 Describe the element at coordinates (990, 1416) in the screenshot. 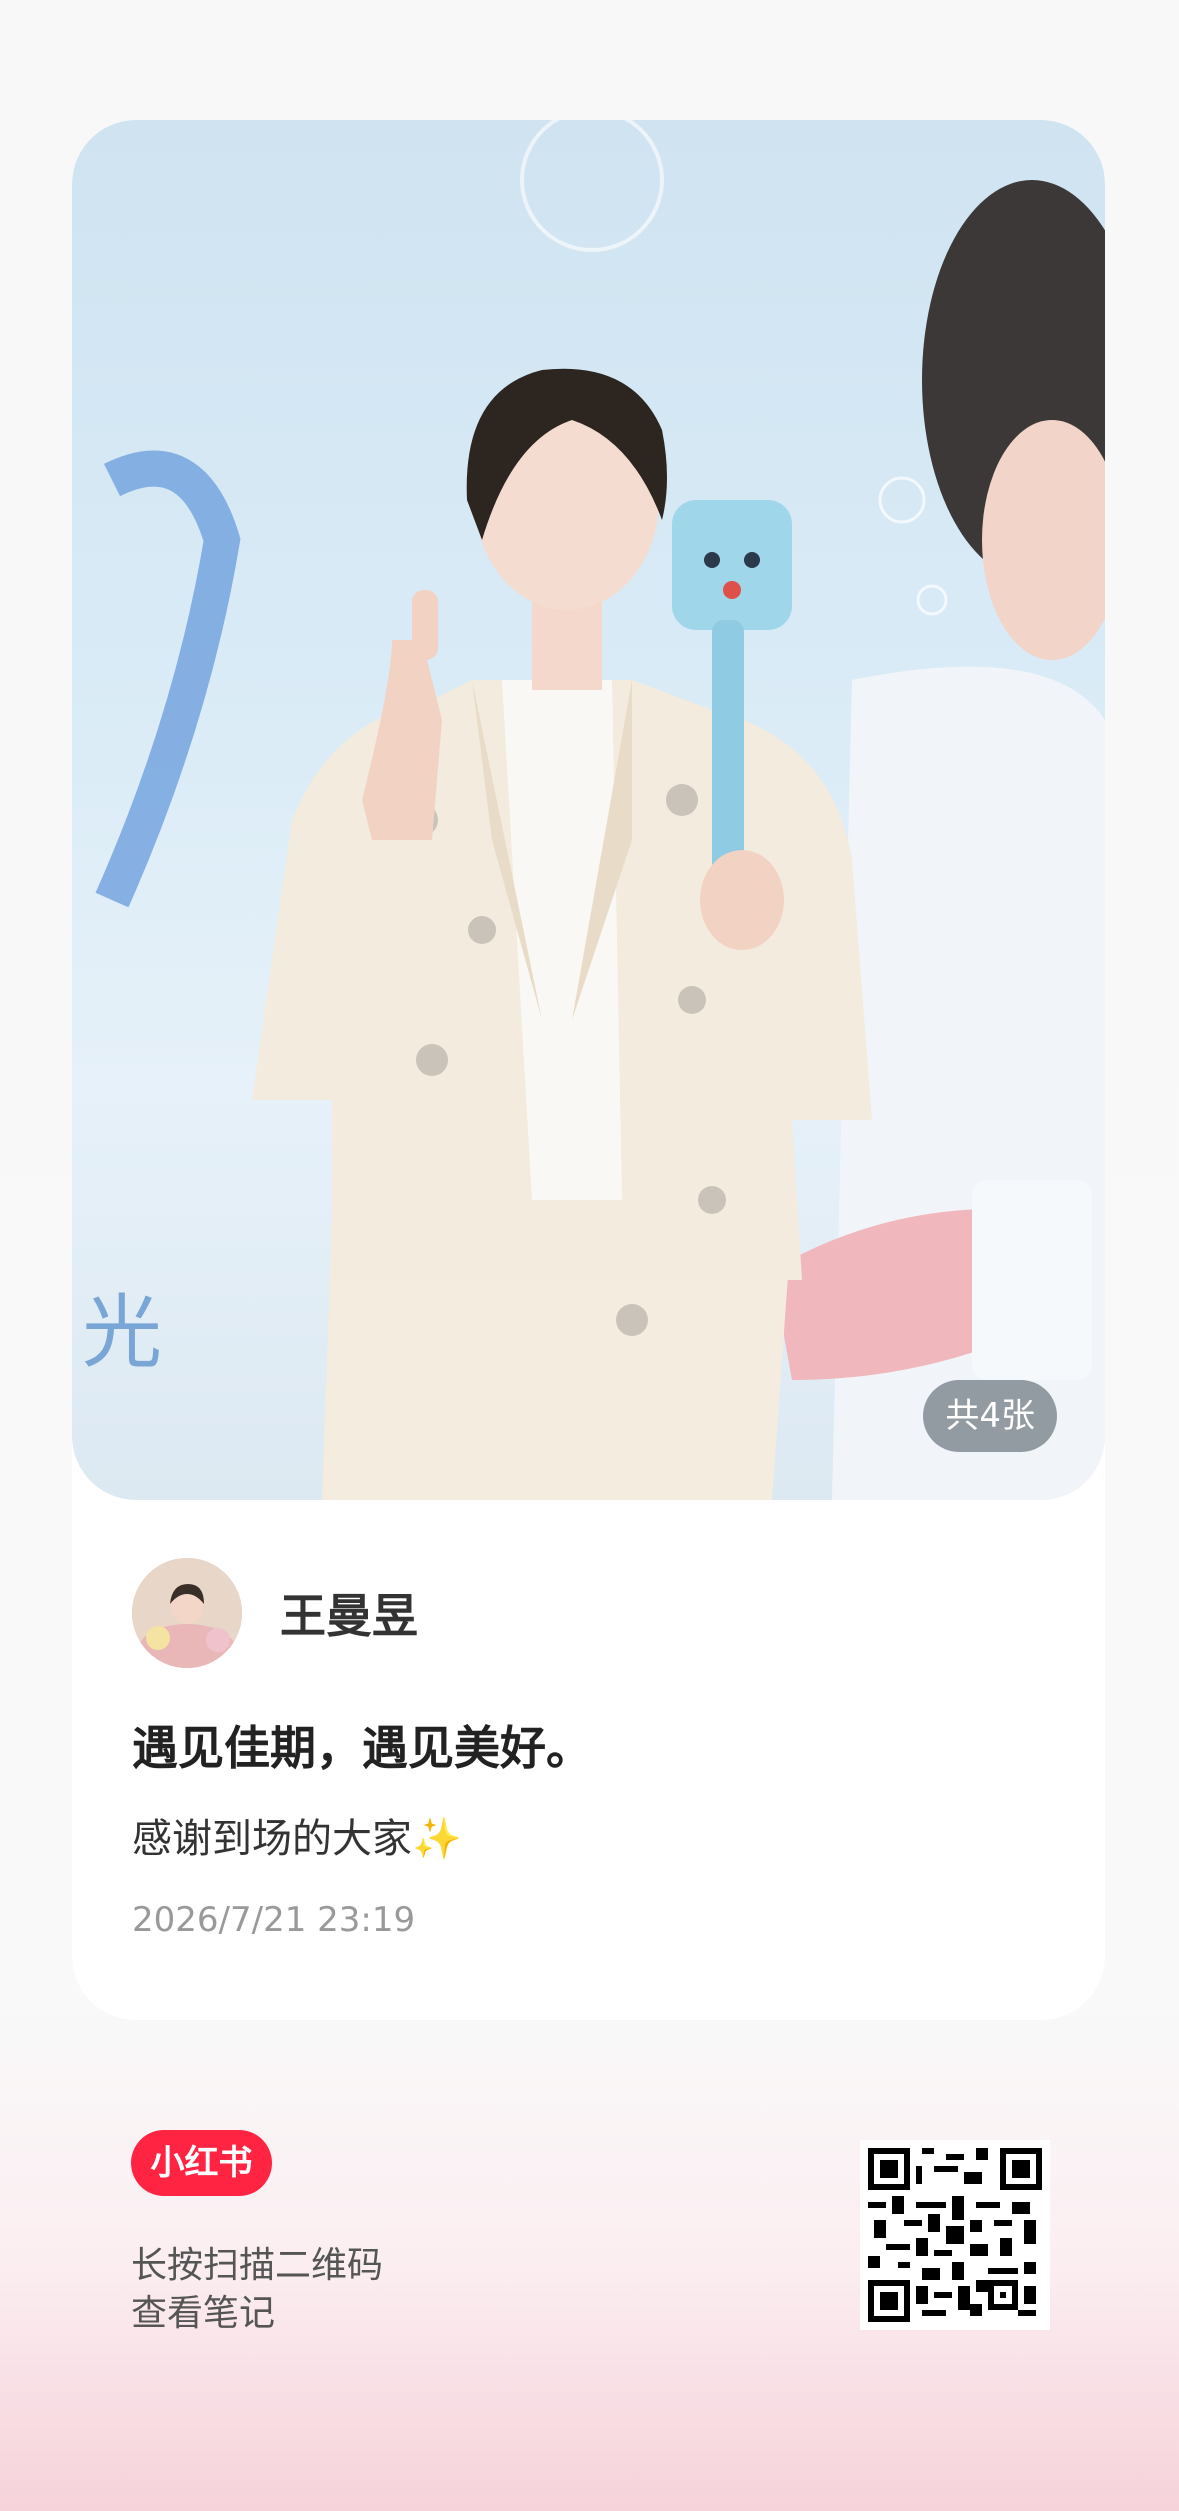

I see `photo-count-badge: 共4张` at that location.